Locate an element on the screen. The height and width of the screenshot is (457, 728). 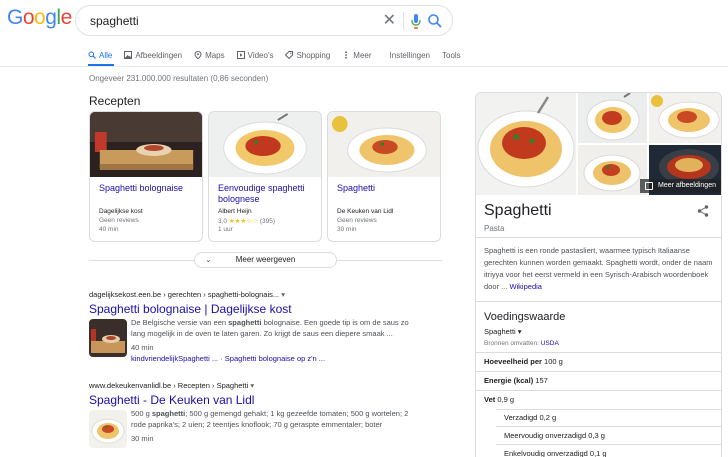
result-title: Spaghetti - De Keuken van Lidl is located at coordinates (171, 400).